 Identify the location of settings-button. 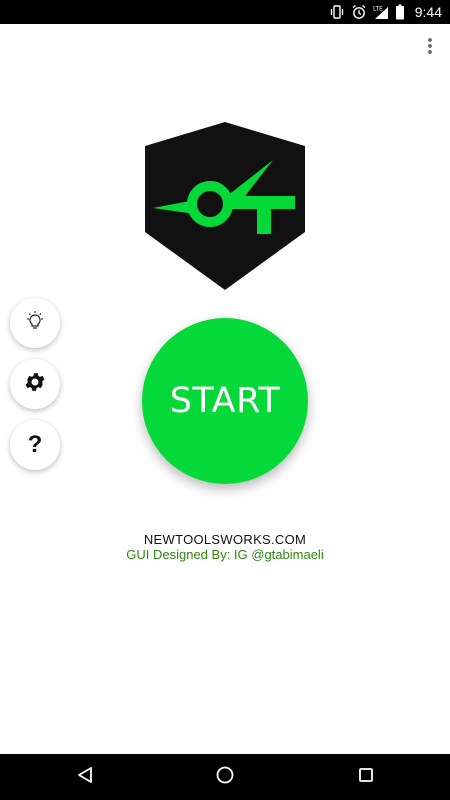
(35, 384).